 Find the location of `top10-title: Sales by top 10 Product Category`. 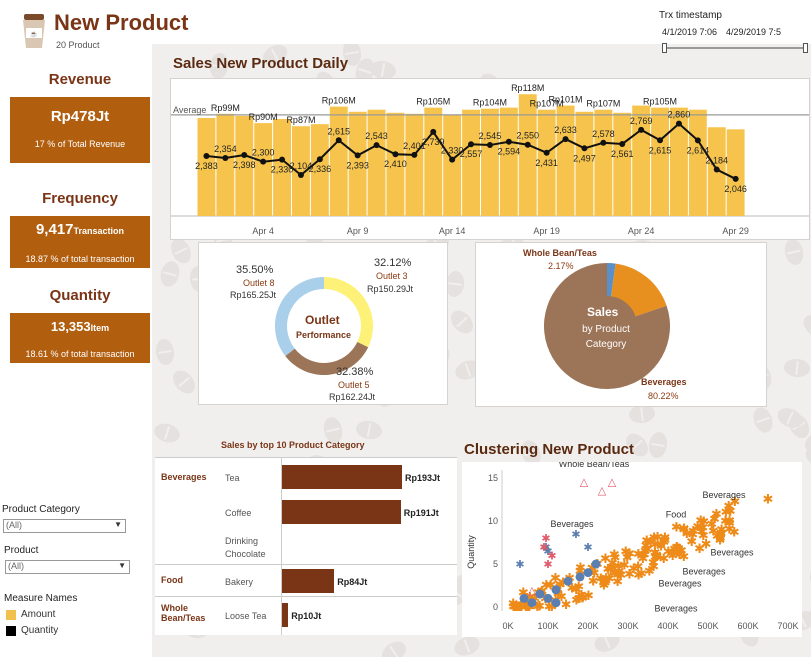

top10-title: Sales by top 10 Product Category is located at coordinates (293, 445).